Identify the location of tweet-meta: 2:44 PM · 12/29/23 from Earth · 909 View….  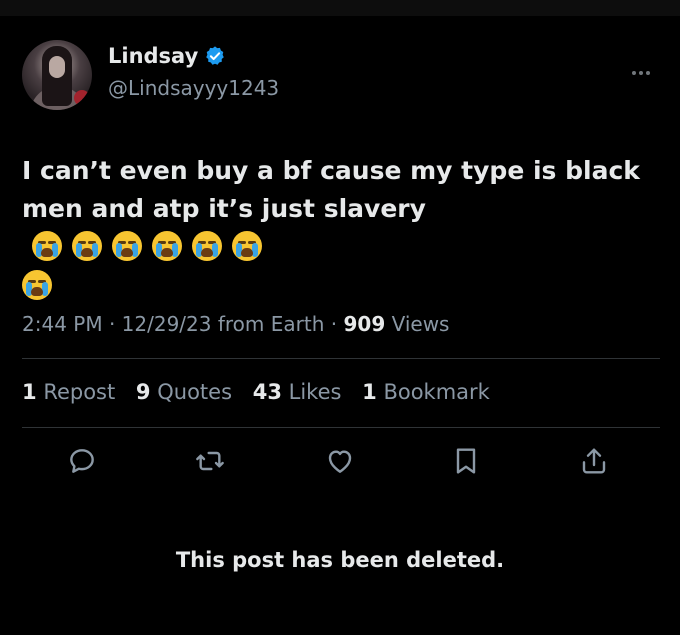
(235, 324).